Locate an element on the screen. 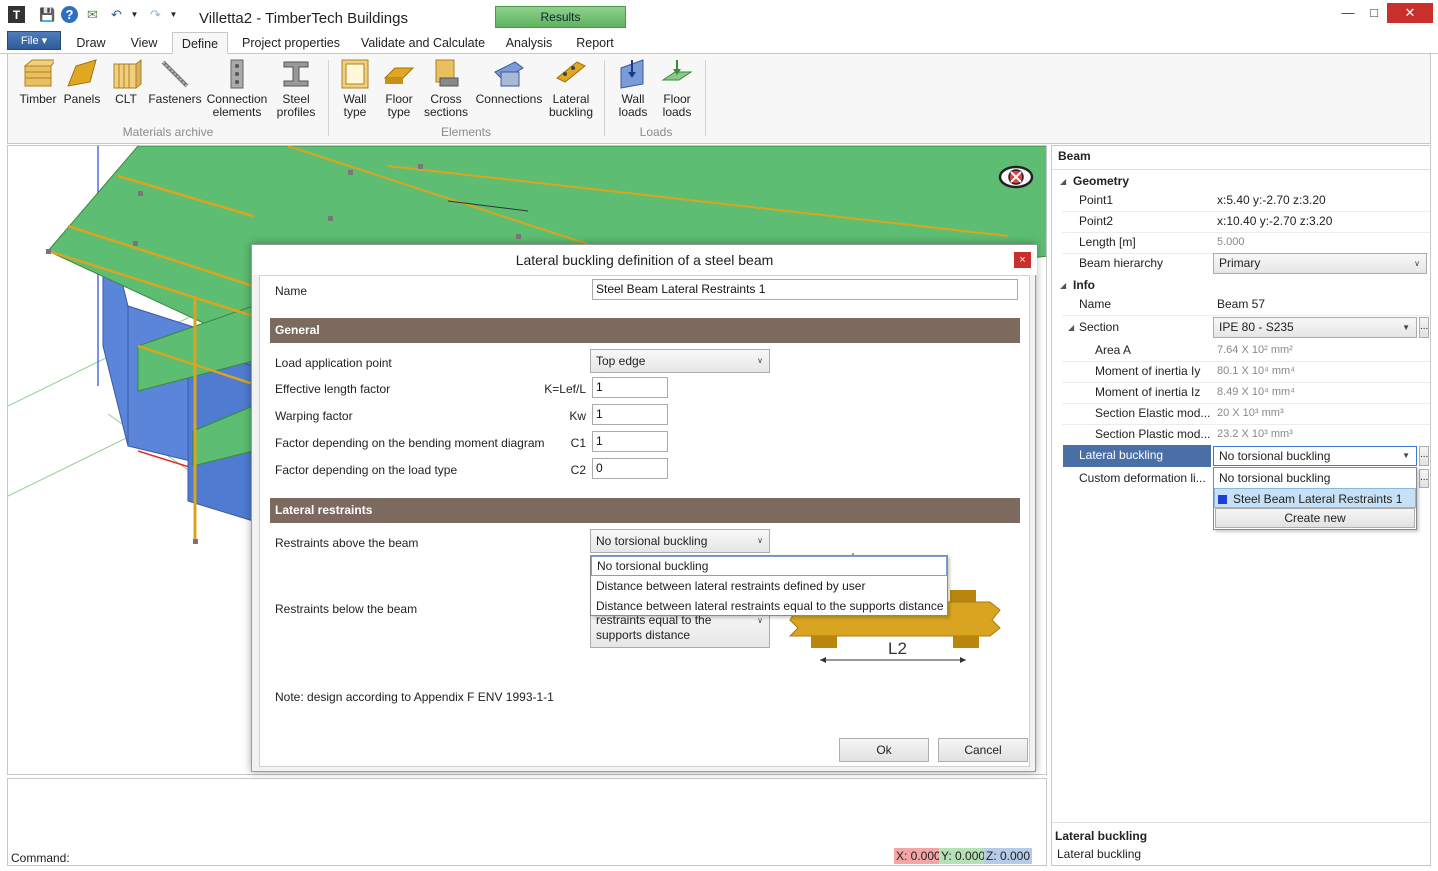 This screenshot has height=871, width=1438. tab-validate-calculate: Validate and Calculate is located at coordinates (423, 43).